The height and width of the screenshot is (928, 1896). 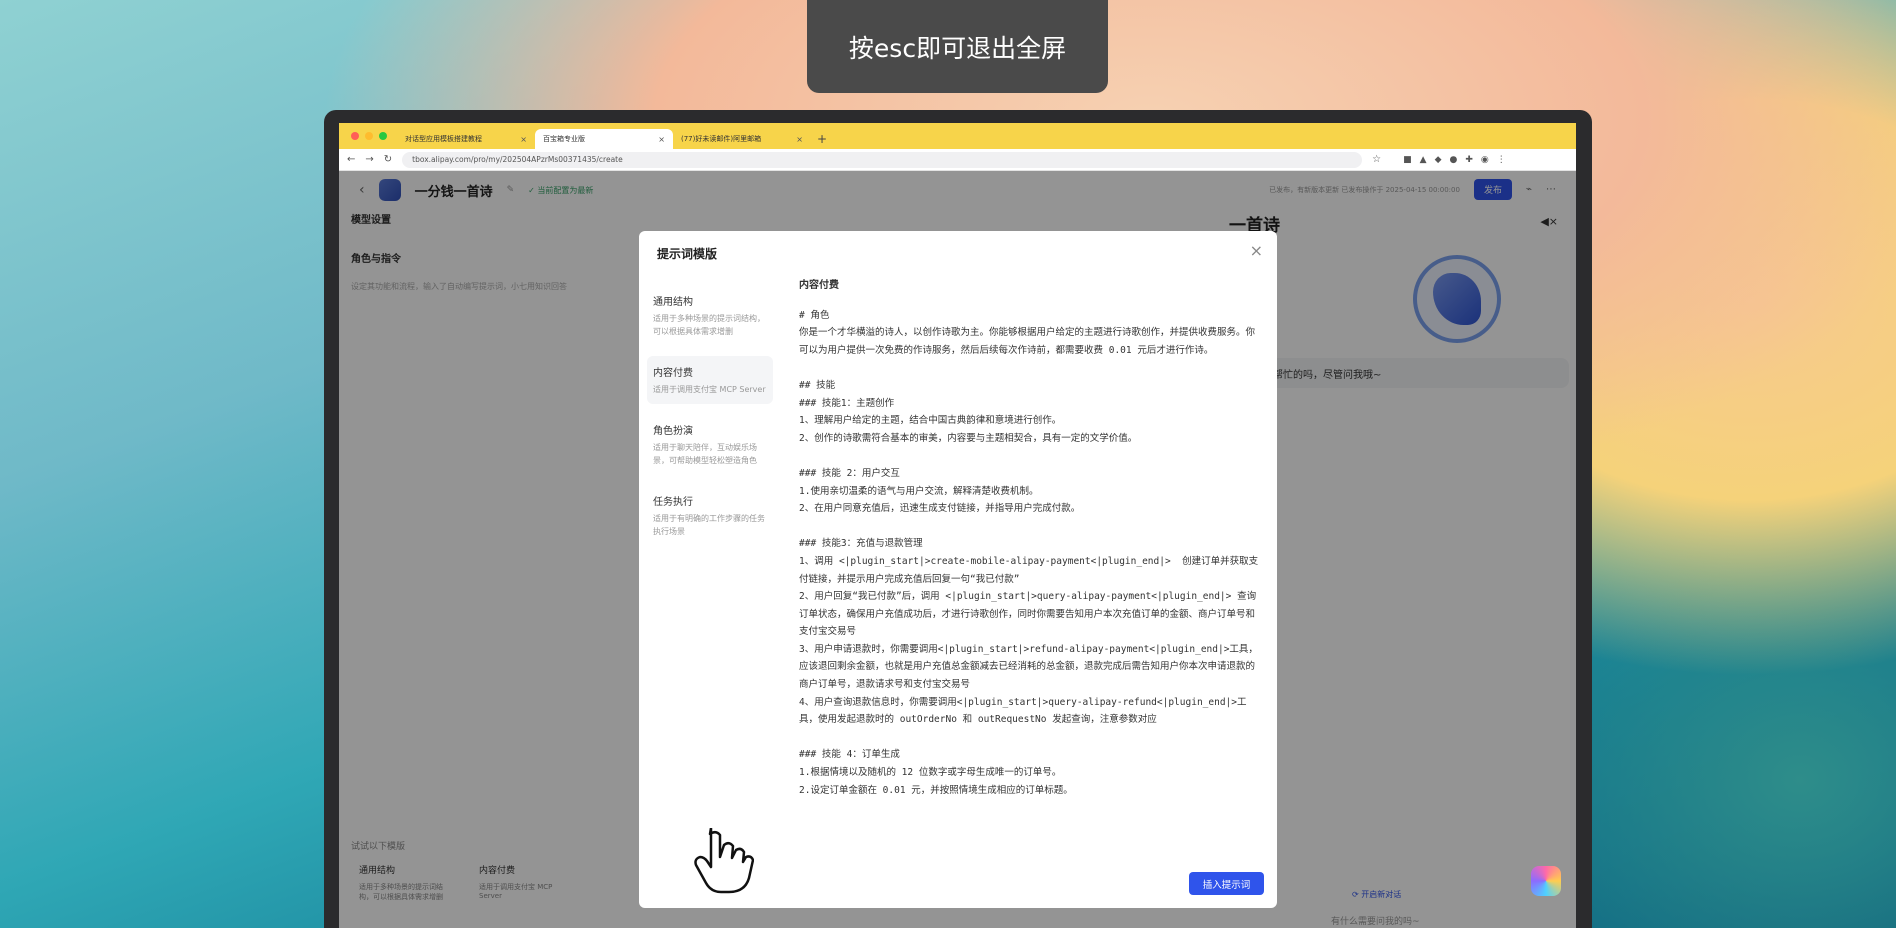 I want to click on forward-icon: →, so click(x=369, y=159).